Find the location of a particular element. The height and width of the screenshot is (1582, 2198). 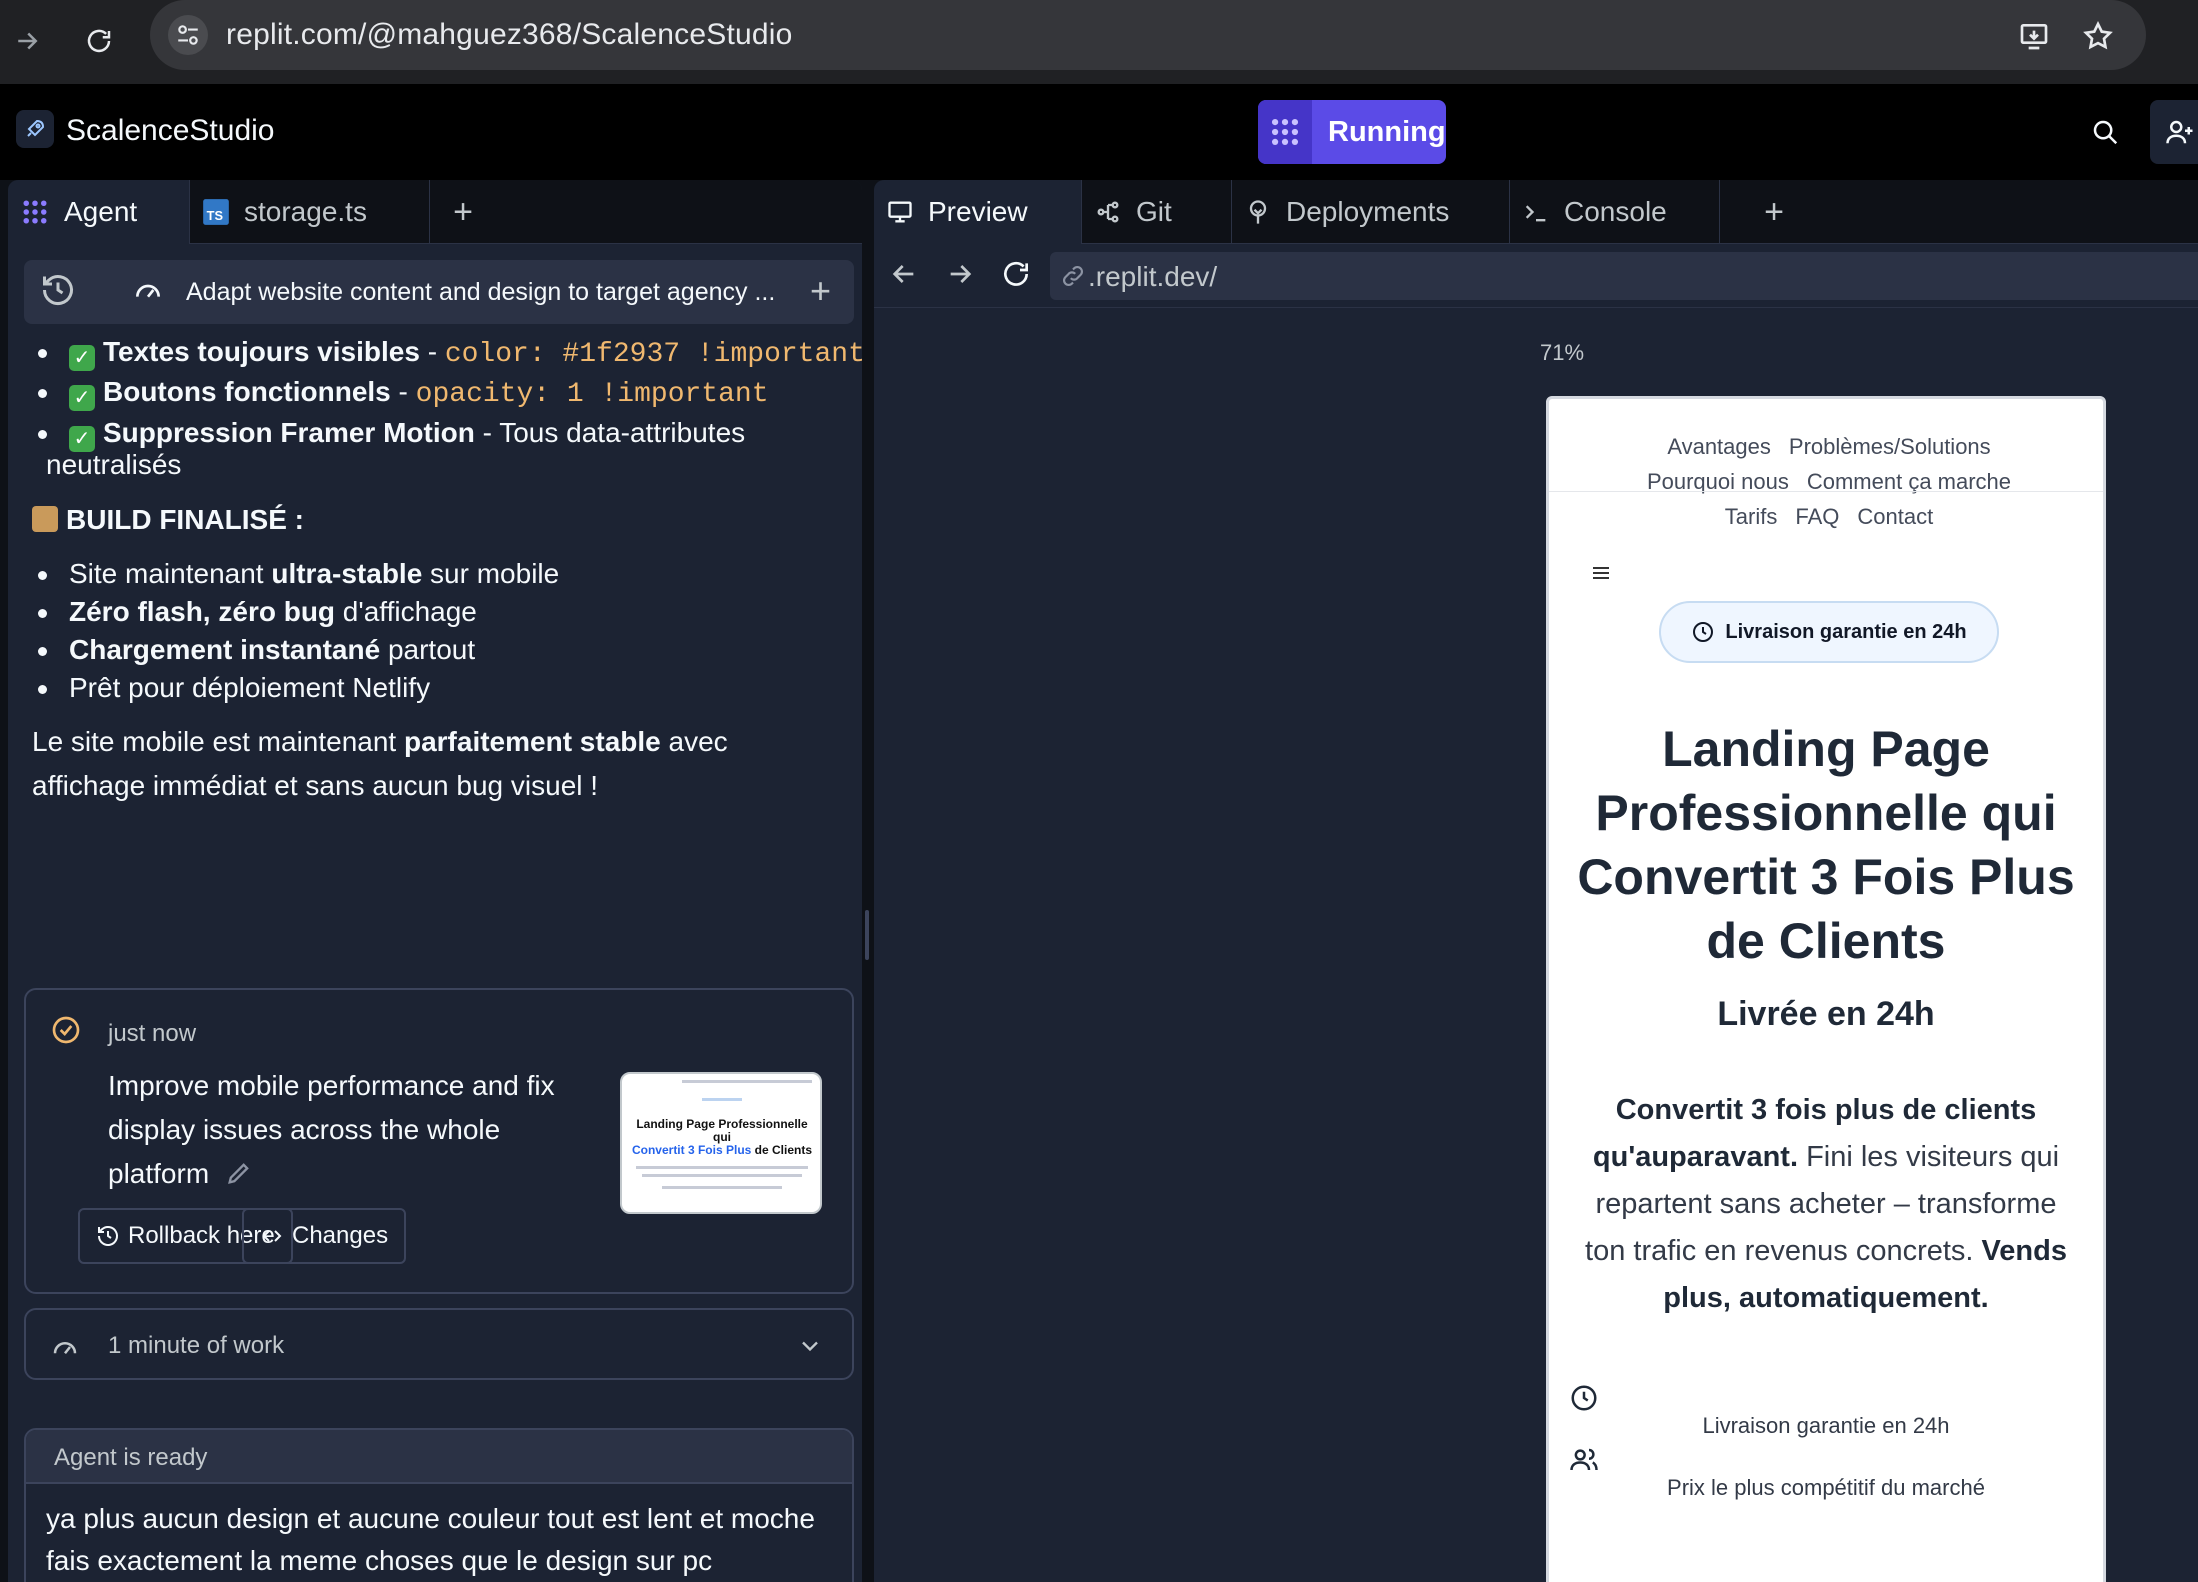

chevron-down-icon is located at coordinates (810, 1346).